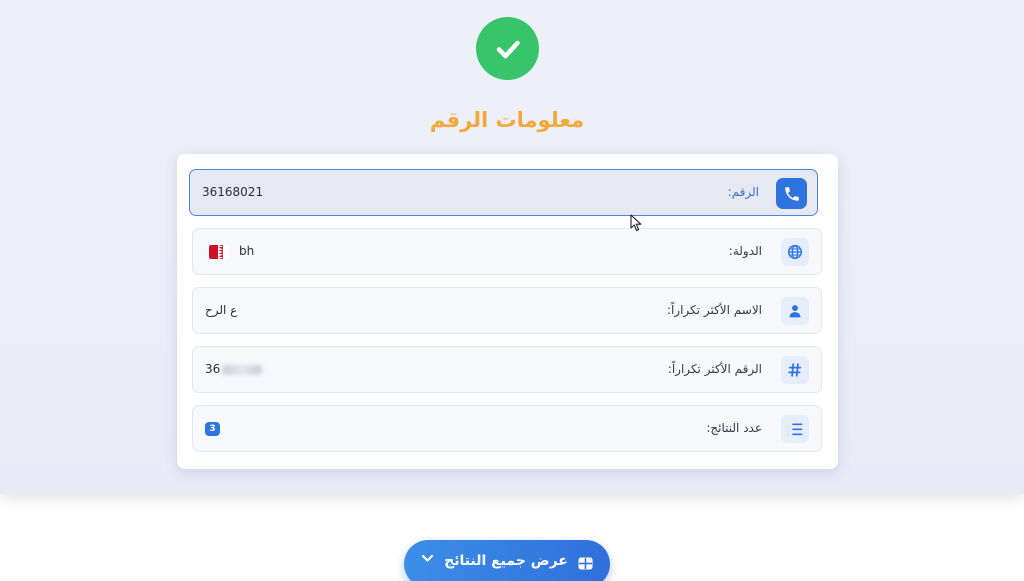 This screenshot has width=1024, height=581. I want to click on top-name-value: ع الرح, so click(221, 310).